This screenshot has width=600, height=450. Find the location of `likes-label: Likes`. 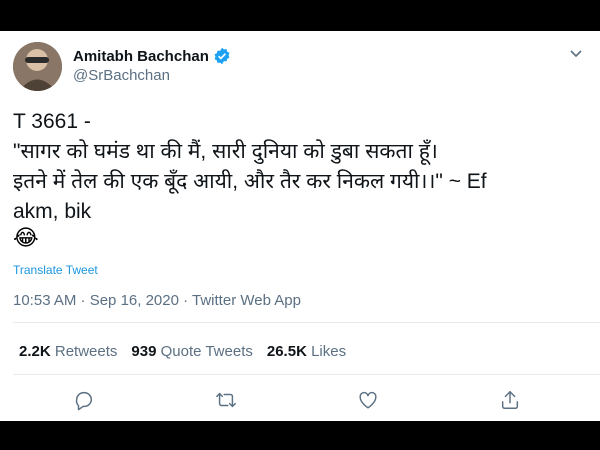

likes-label: Likes is located at coordinates (329, 351).